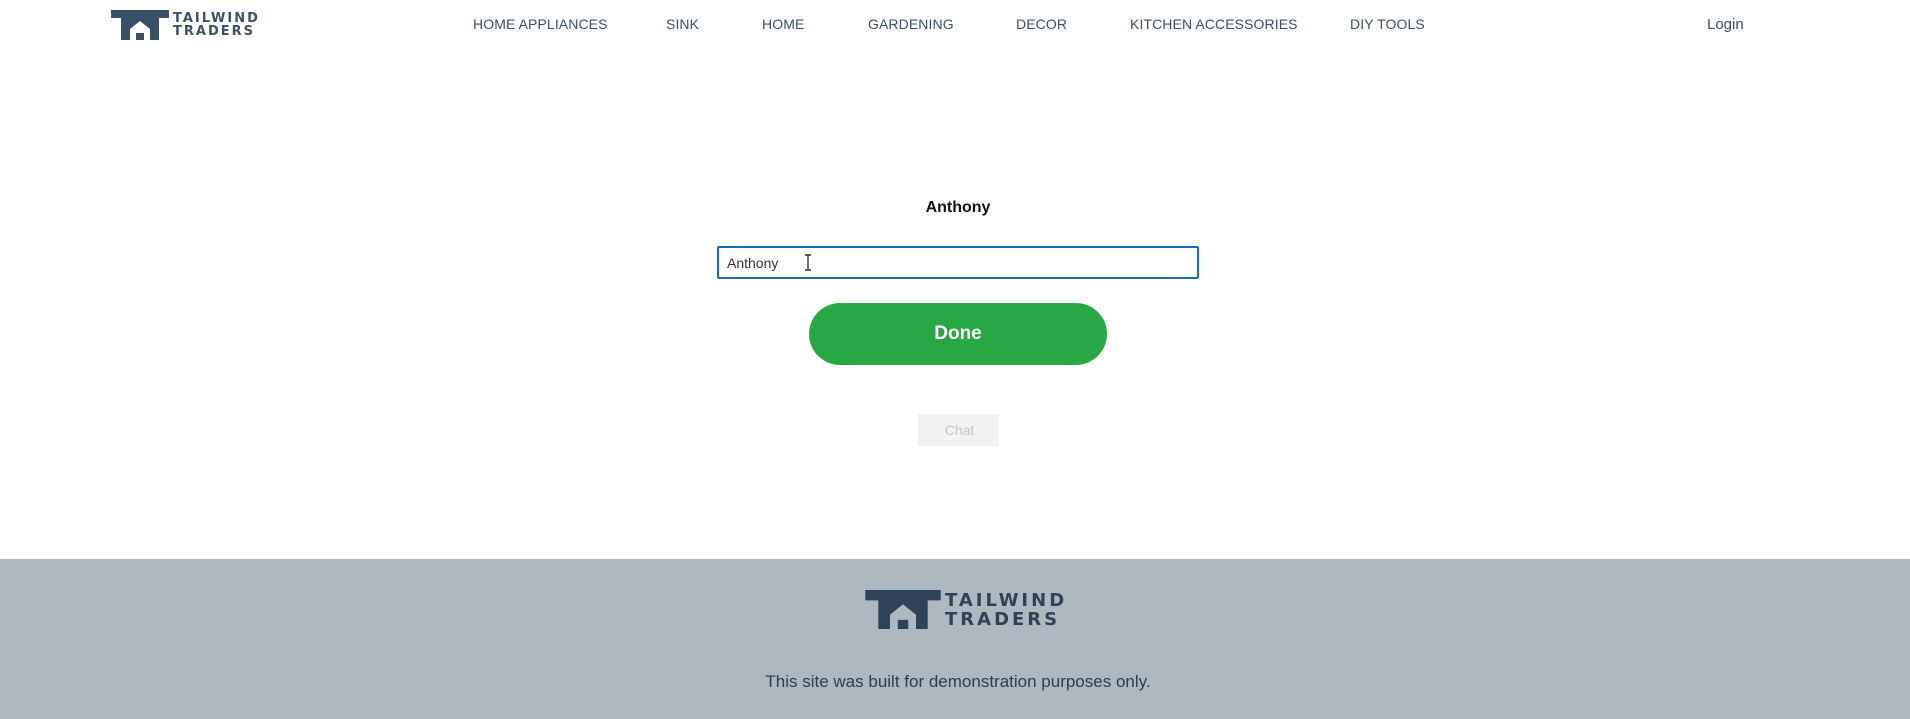 The image size is (1910, 719). I want to click on brand-name-line2: TRADERS, so click(214, 31).